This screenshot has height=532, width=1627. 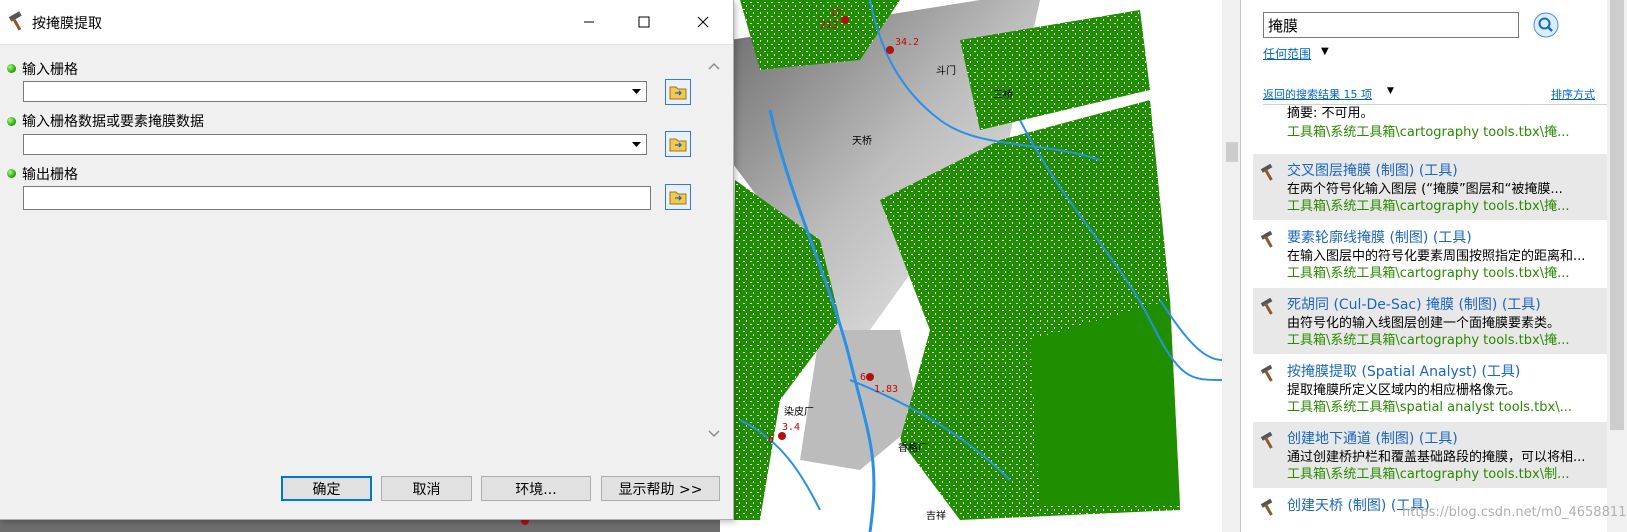 I want to click on search-scope-link: 任何范围, so click(x=1287, y=53).